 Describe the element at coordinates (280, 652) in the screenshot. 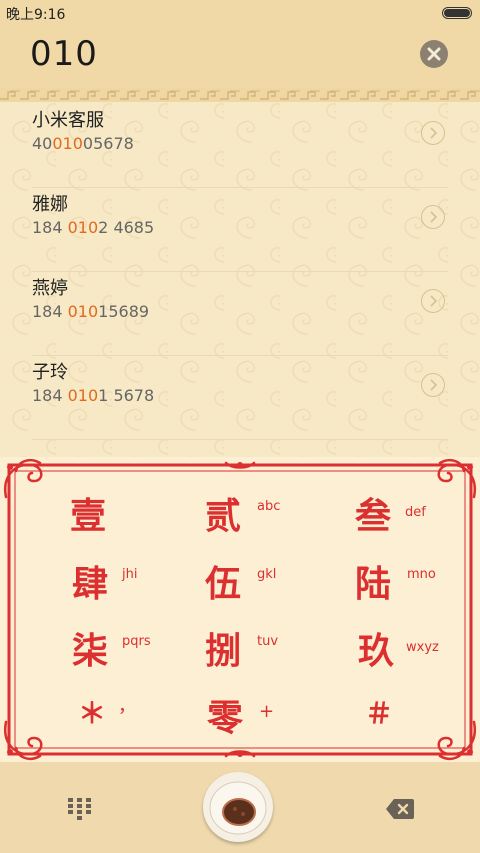

I see `key-8: 捌 tuv` at that location.